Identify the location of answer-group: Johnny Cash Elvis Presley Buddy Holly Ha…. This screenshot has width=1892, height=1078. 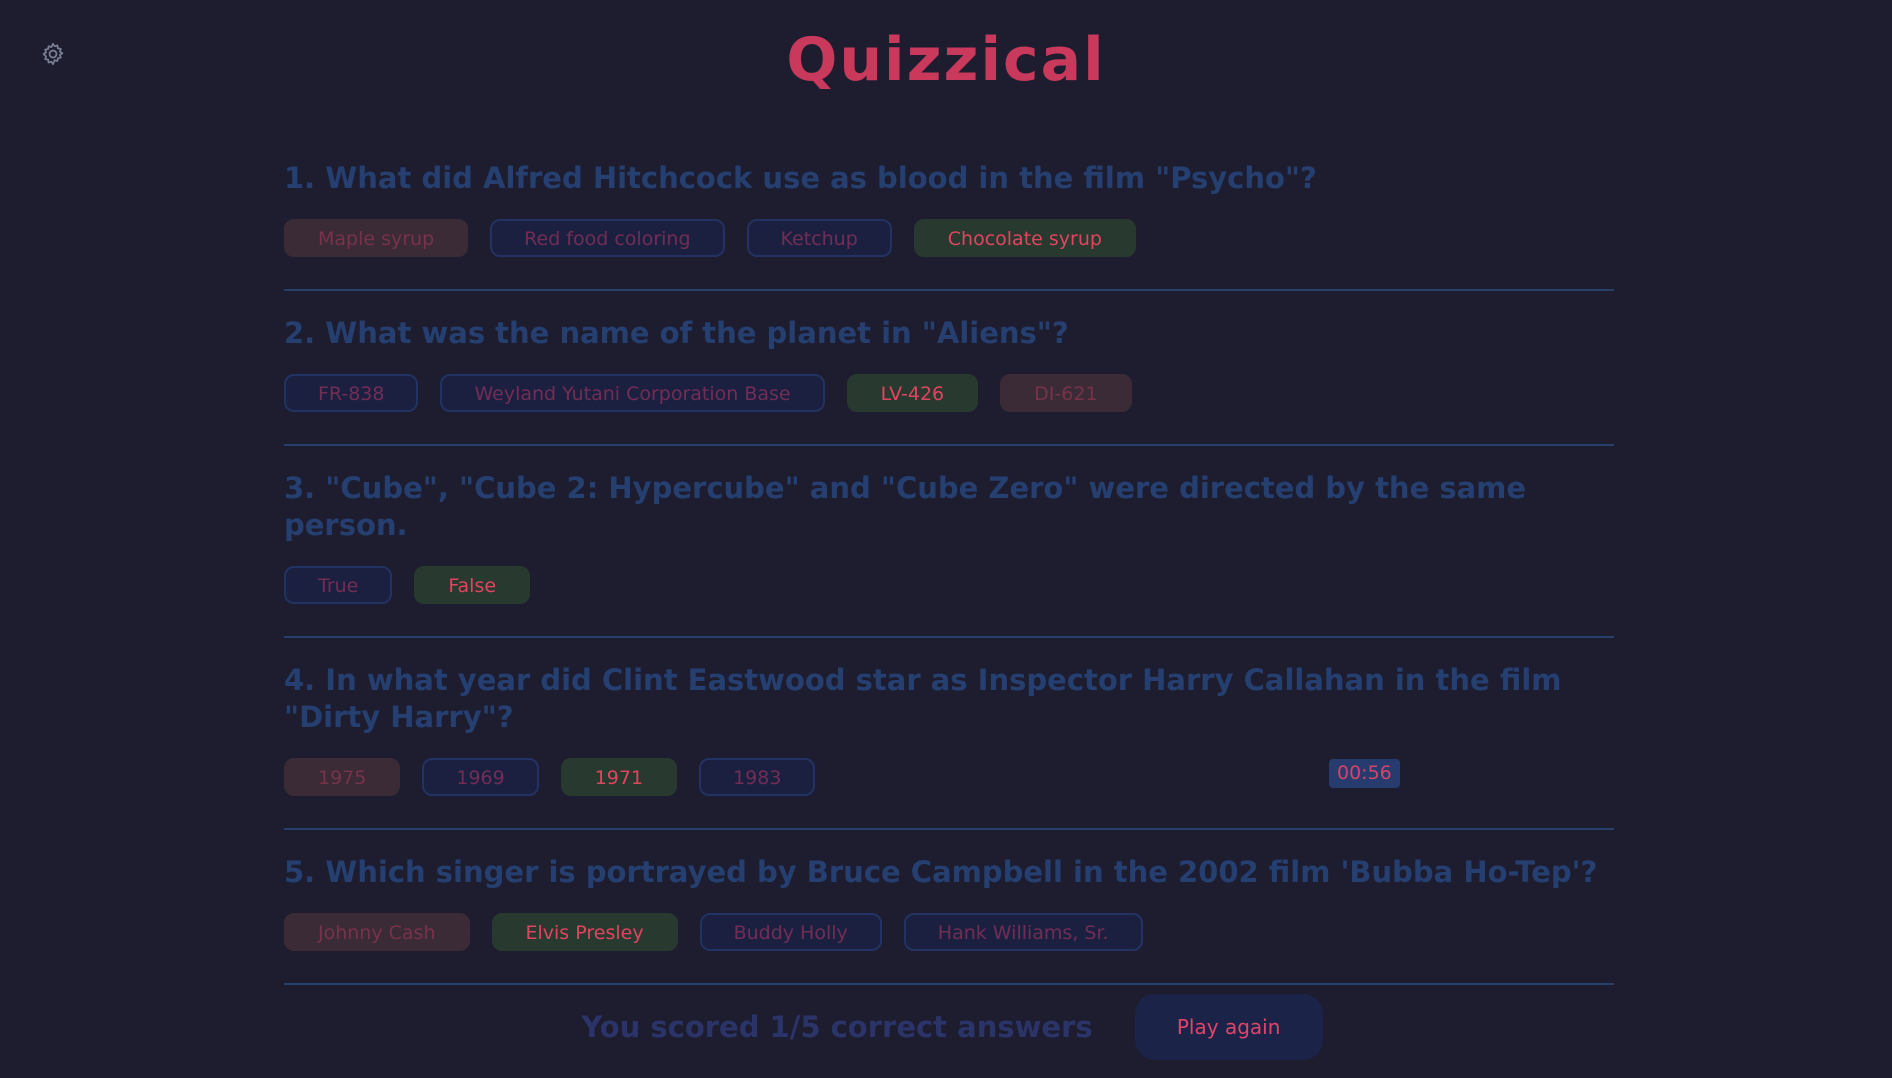
(949, 932).